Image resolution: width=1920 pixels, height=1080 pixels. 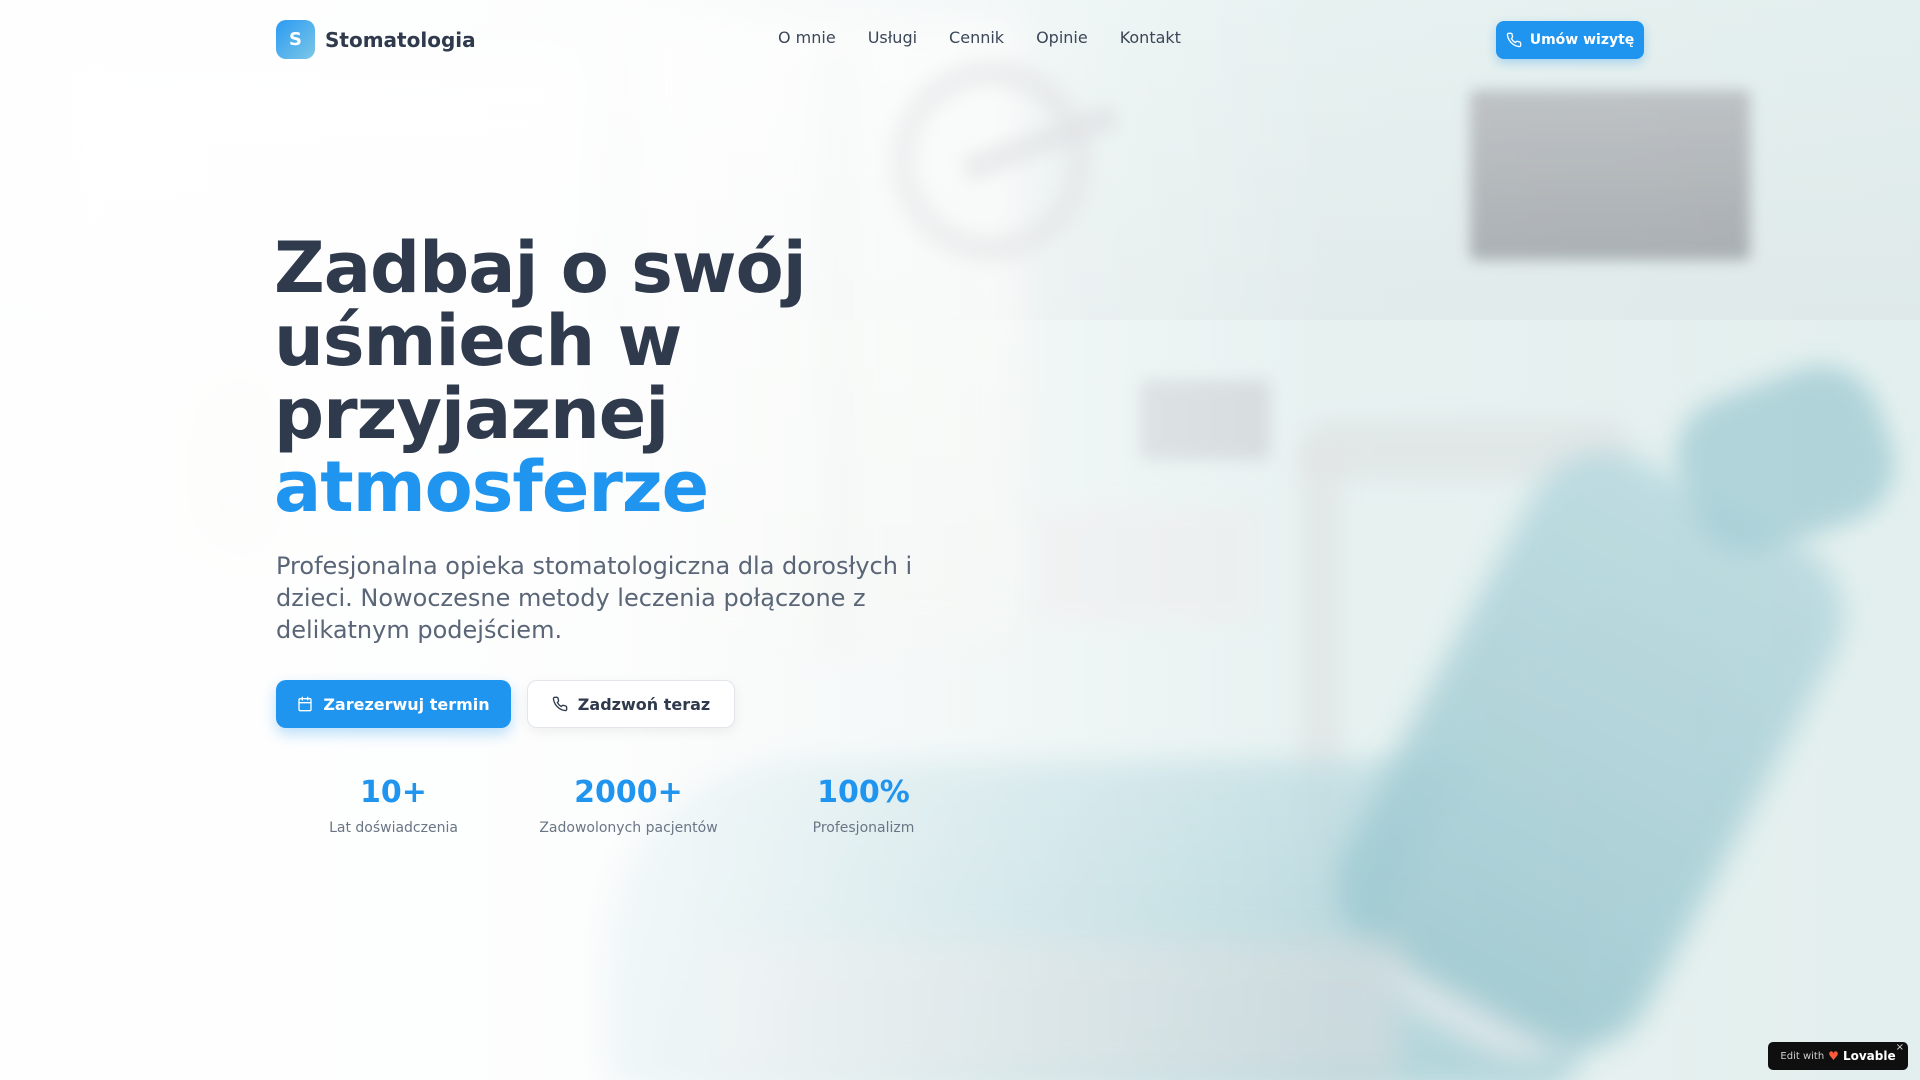 I want to click on book-appointment-label: Zarezerwuj termin, so click(x=406, y=704).